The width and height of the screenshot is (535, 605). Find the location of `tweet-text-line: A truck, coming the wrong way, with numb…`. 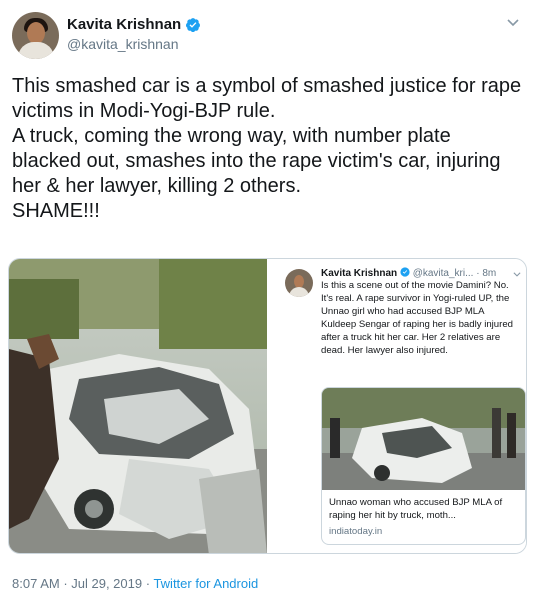

tweet-text-line: A truck, coming the wrong way, with numb… is located at coordinates (256, 161).